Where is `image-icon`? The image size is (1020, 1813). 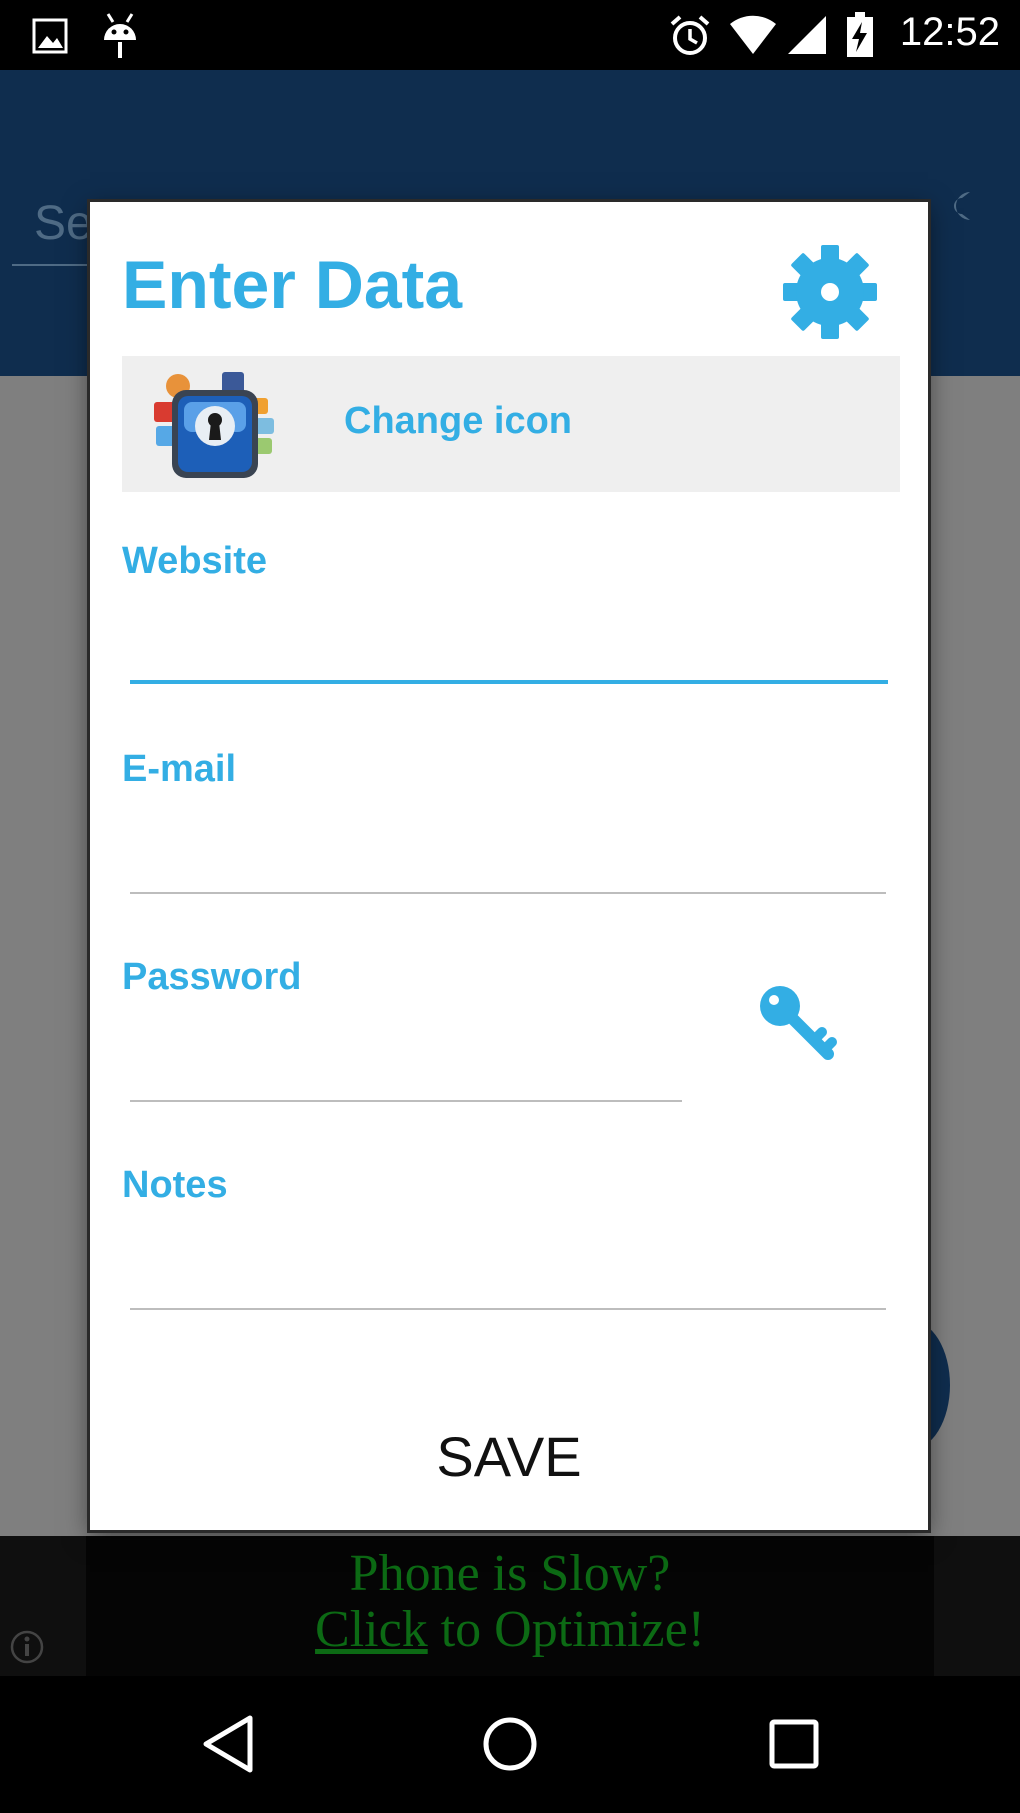
image-icon is located at coordinates (50, 38).